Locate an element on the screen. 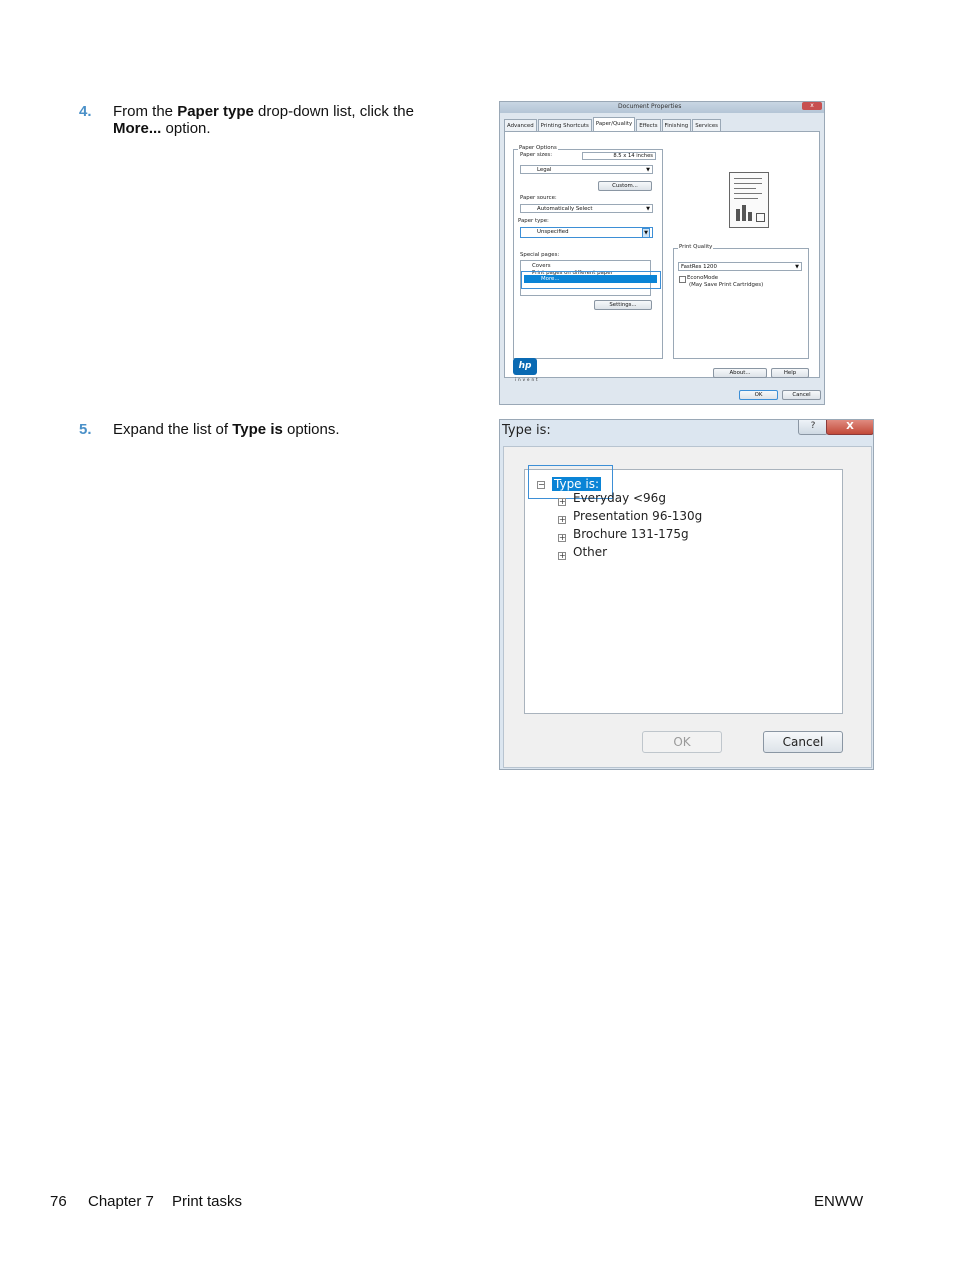 Image resolution: width=954 pixels, height=1270 pixels. print-quality-dropdown: FastRes 1200 ▼ is located at coordinates (740, 266).